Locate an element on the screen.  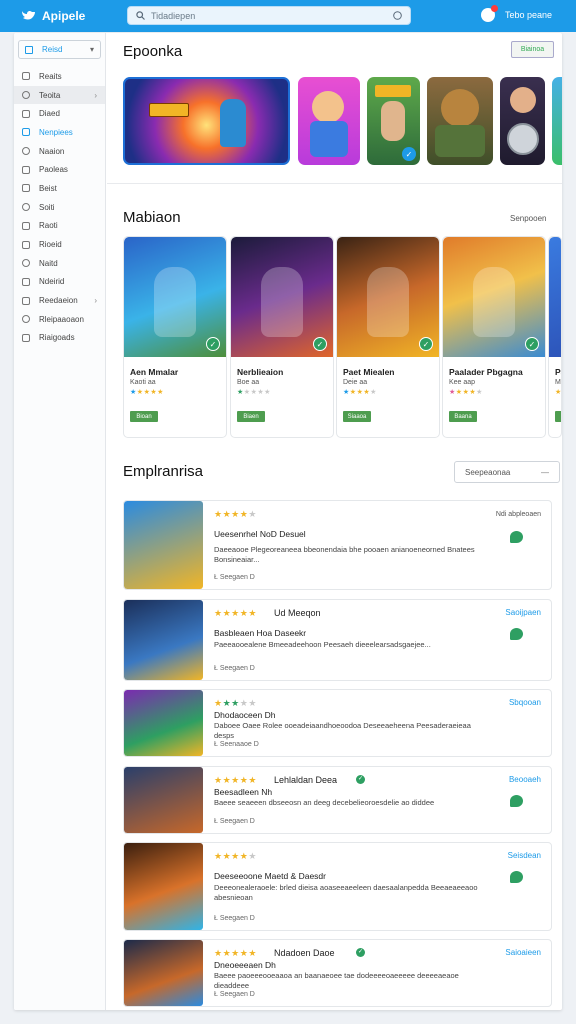
user-area: Tebo peane is located at coordinates (516, 13).